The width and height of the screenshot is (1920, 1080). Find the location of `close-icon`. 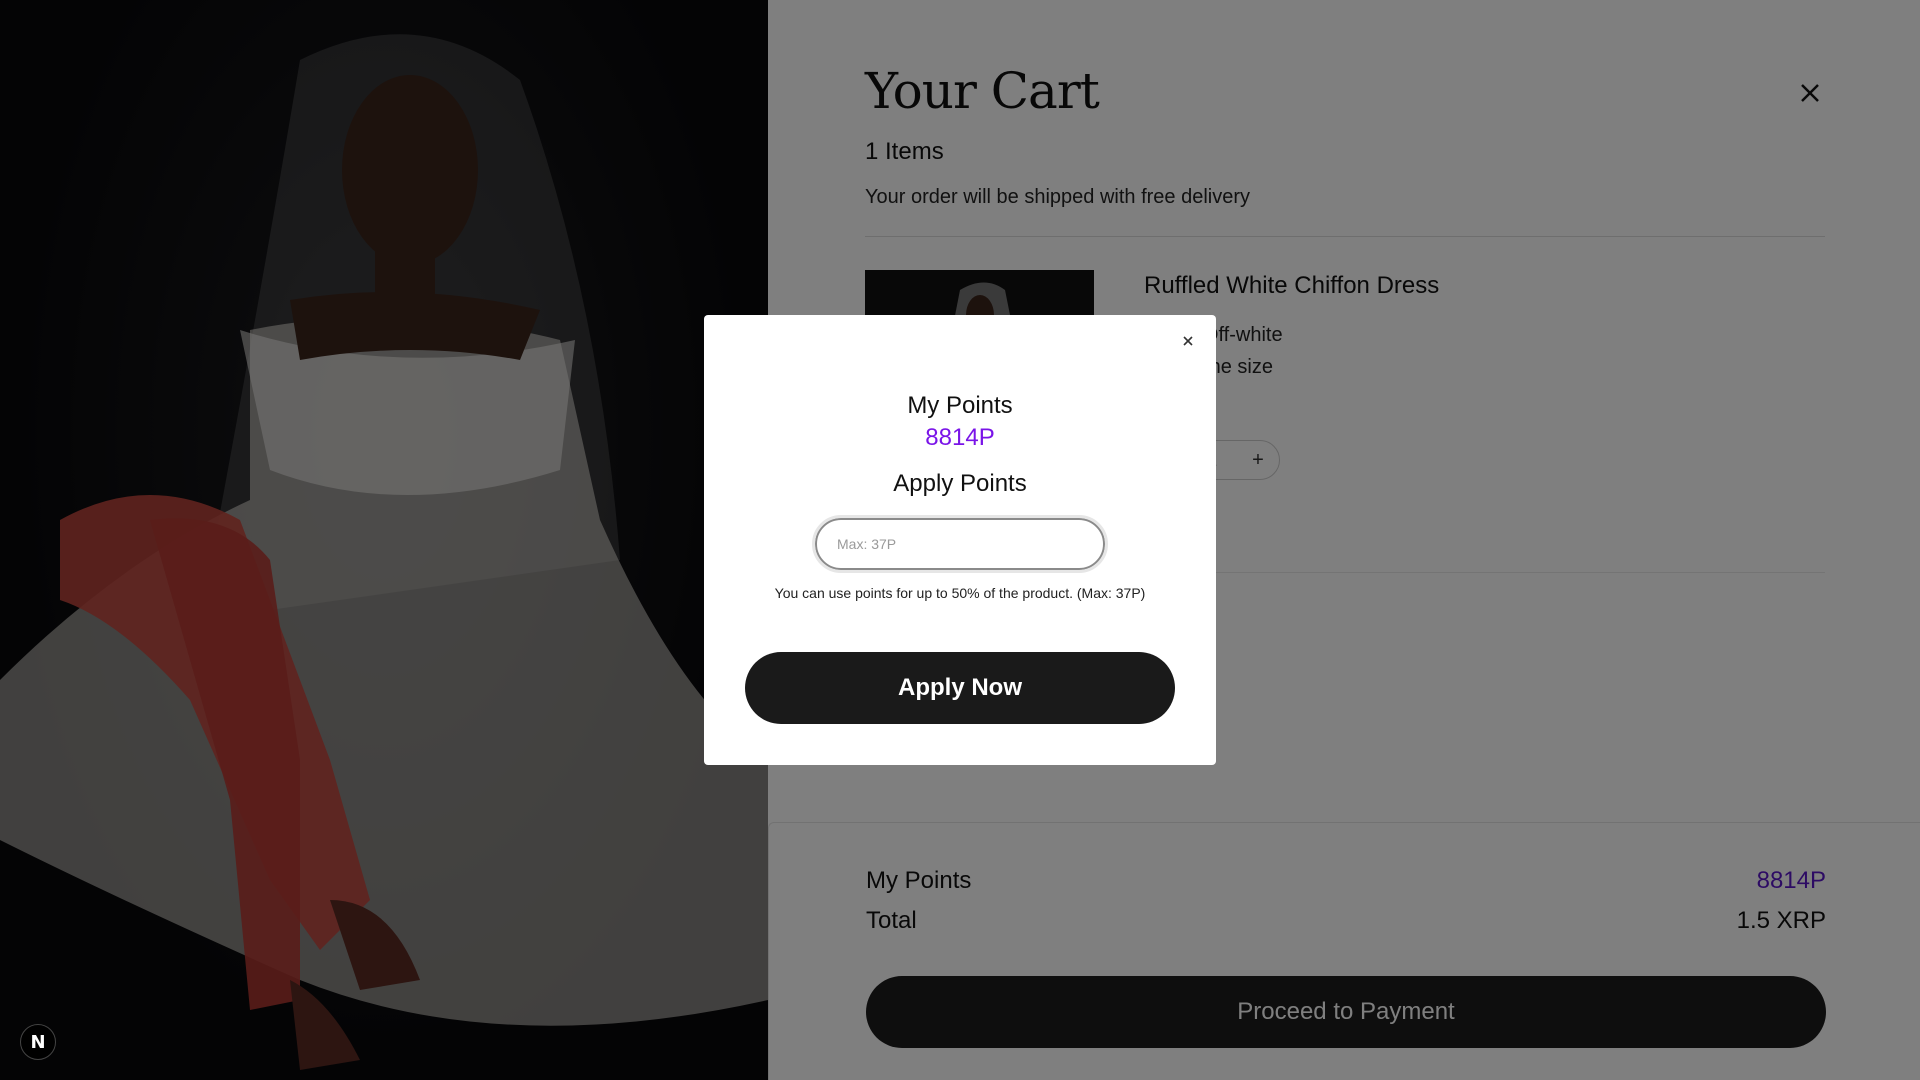

close-icon is located at coordinates (1188, 341).